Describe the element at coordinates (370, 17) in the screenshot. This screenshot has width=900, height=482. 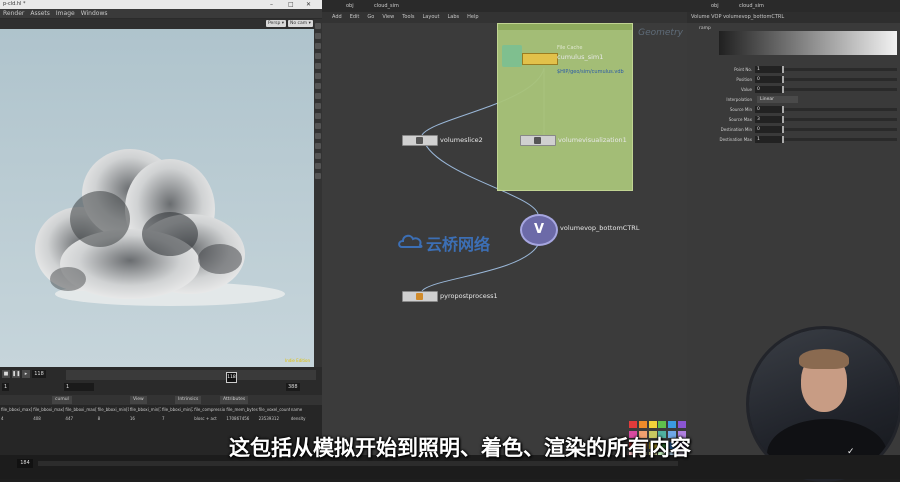
I see `menu-go: Go` at that location.